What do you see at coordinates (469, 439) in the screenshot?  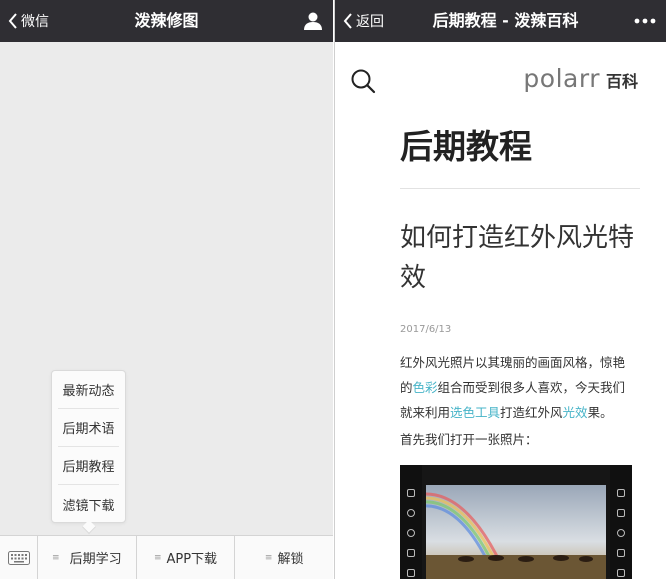 I see `article-paragraph-2: 首先我们打开一张照片：` at bounding box center [469, 439].